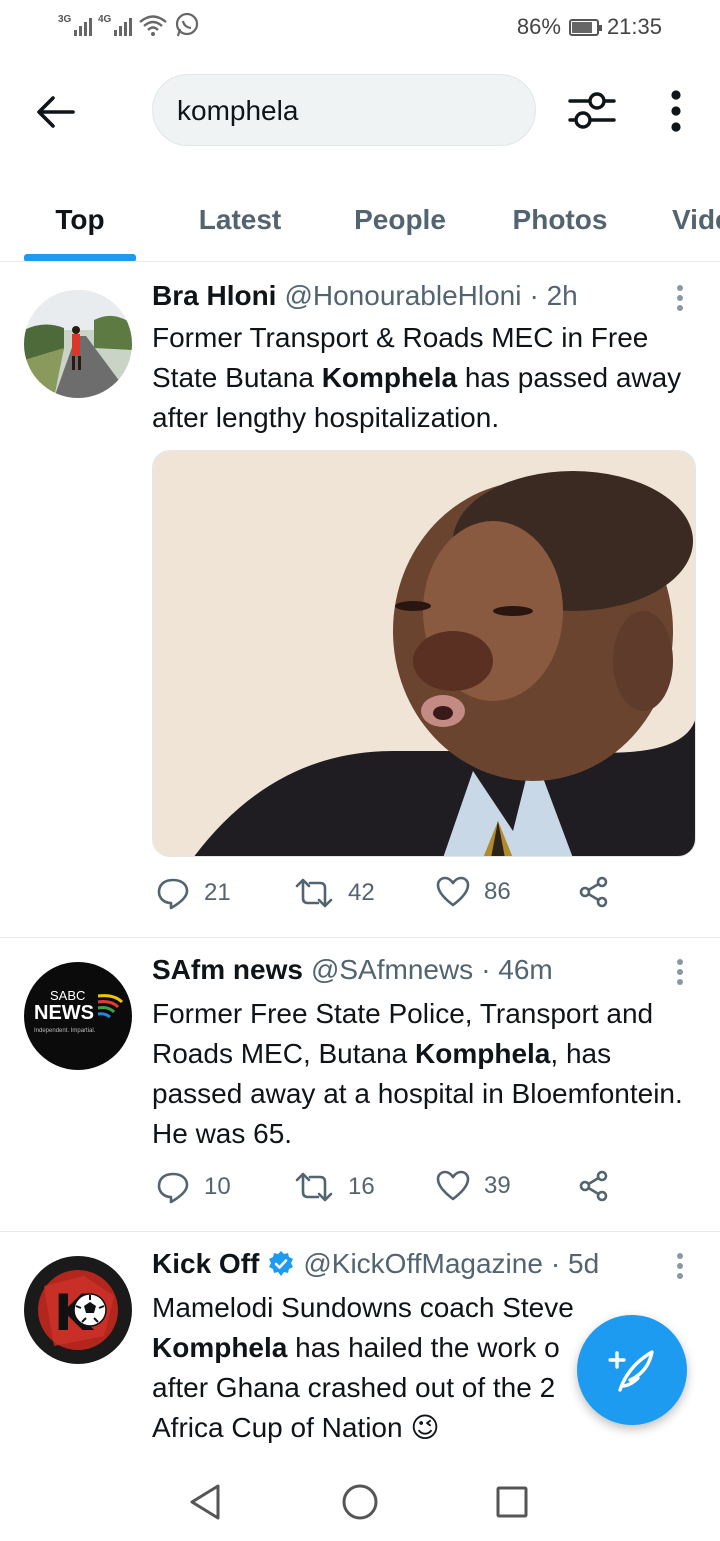 This screenshot has width=720, height=1541. I want to click on status-bar: 3G 4G 86% 21:35, so click(360, 28).